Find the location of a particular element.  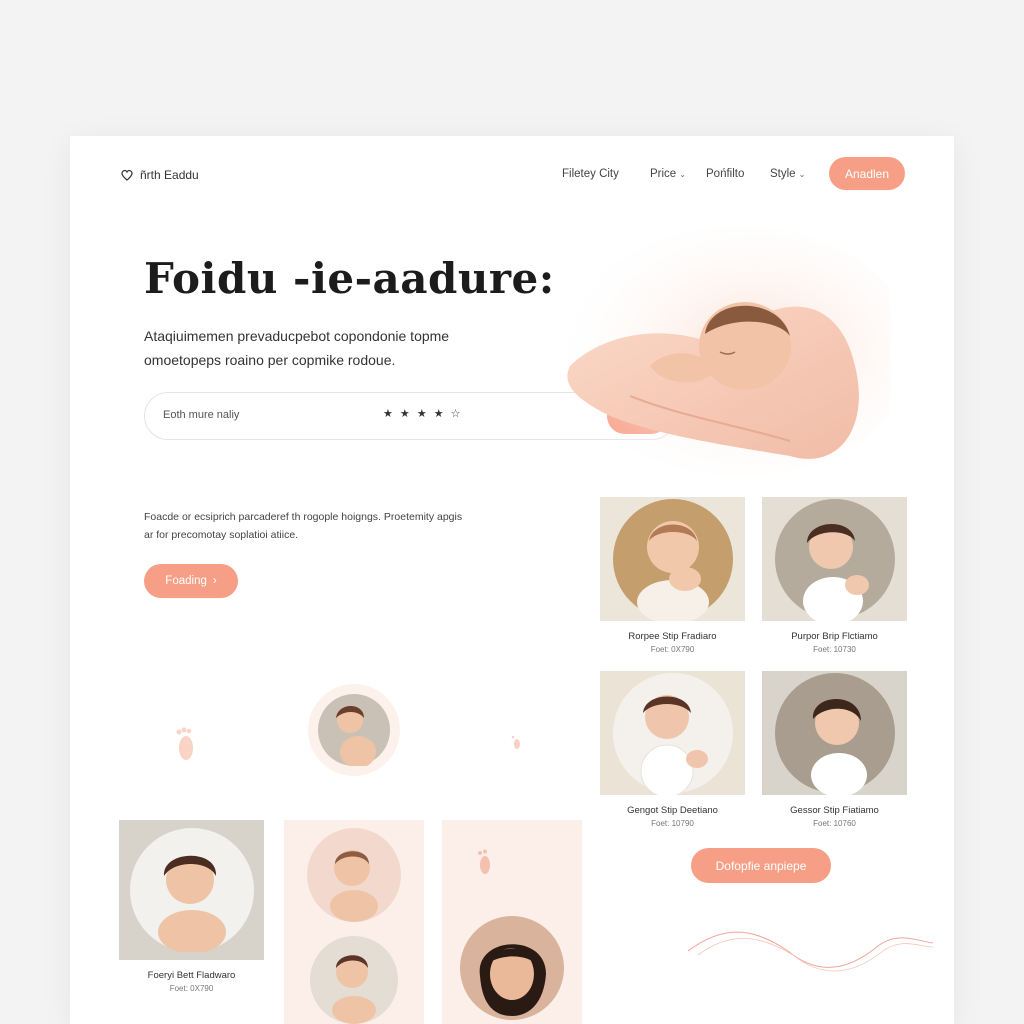

product-price: Foet: 10730 is located at coordinates (834, 649).